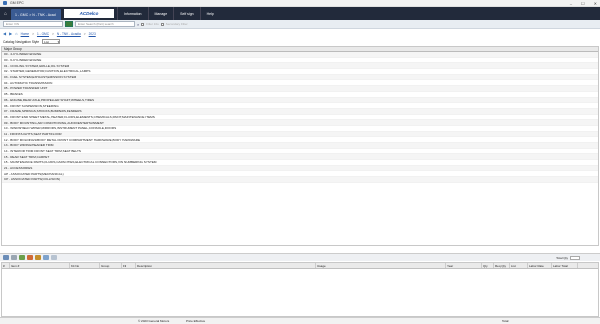  What do you see at coordinates (132, 13) in the screenshot?
I see `nav-information: Information` at bounding box center [132, 13].